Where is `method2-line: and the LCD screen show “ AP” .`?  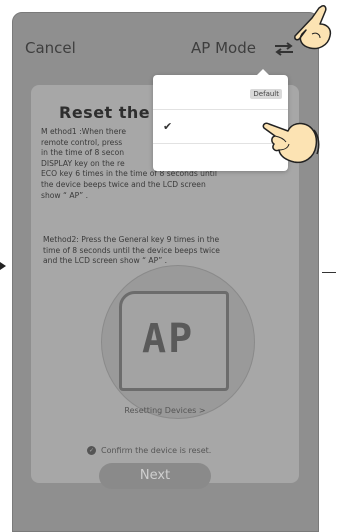
method2-line: and the LCD screen show “ AP” . is located at coordinates (105, 261).